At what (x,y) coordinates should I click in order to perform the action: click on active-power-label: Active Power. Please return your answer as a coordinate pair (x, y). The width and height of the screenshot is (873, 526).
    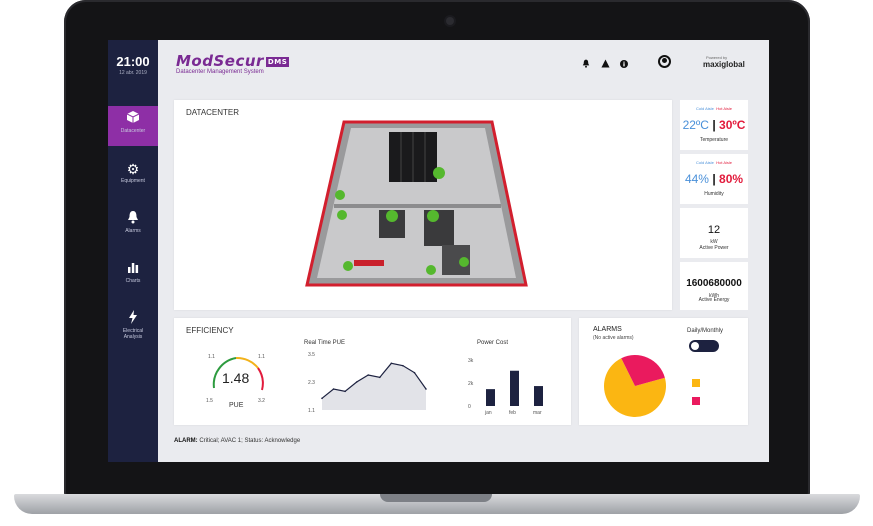
    Looking at the image, I should click on (714, 248).